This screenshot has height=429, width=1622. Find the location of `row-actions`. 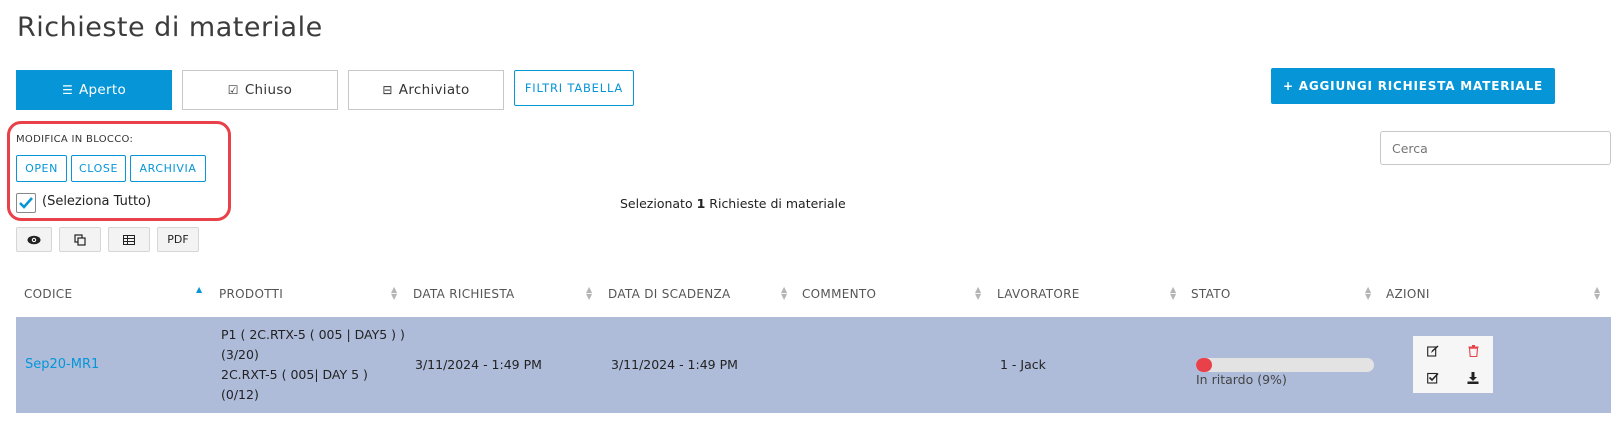

row-actions is located at coordinates (1453, 364).